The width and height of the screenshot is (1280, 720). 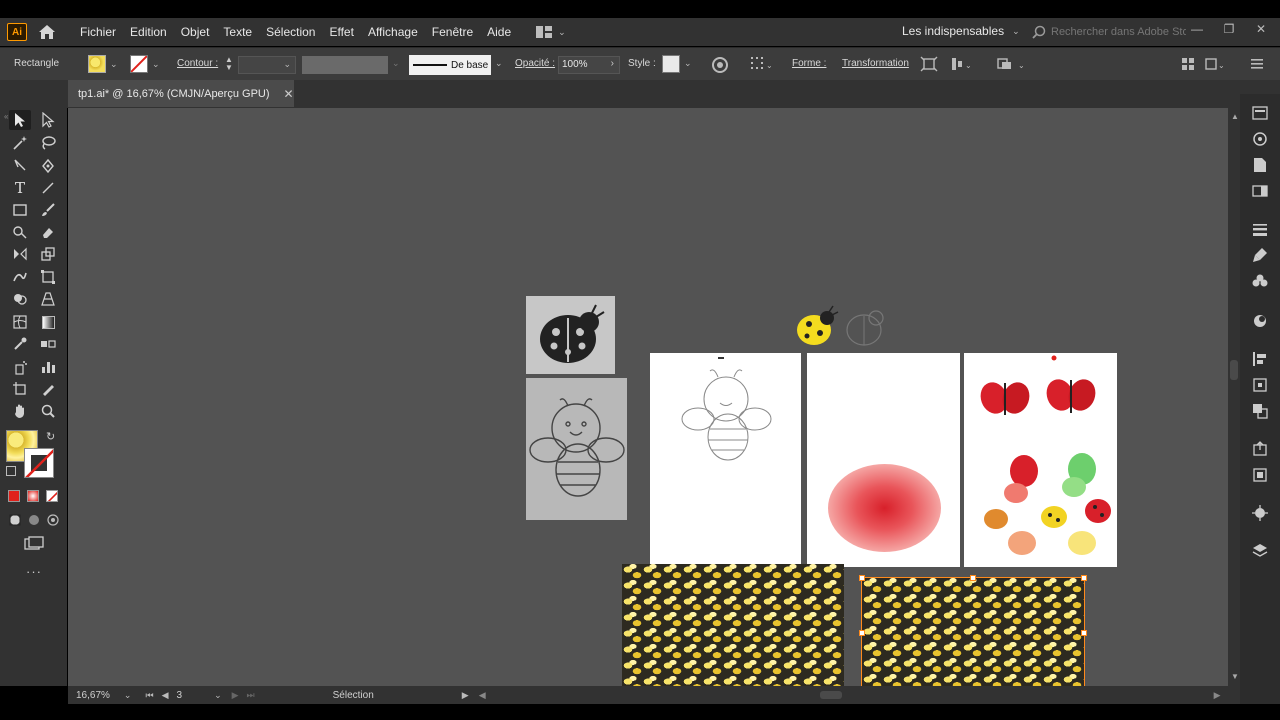 I want to click on gradient-mode-icon, so click(x=33, y=496).